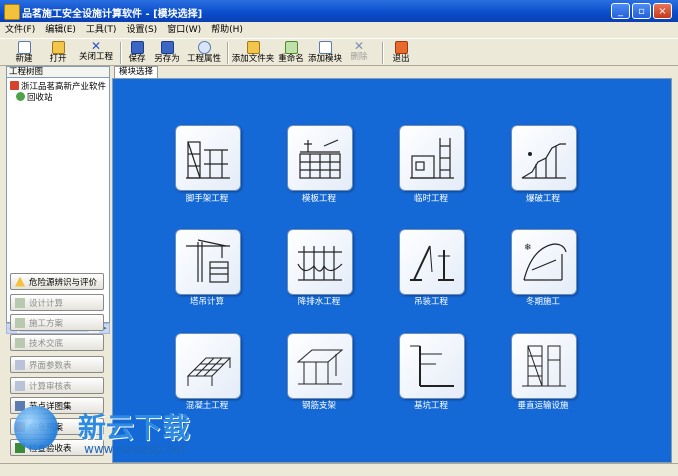 Image resolution: width=678 pixels, height=476 pixels. I want to click on open-folder-icon, so click(58, 47).